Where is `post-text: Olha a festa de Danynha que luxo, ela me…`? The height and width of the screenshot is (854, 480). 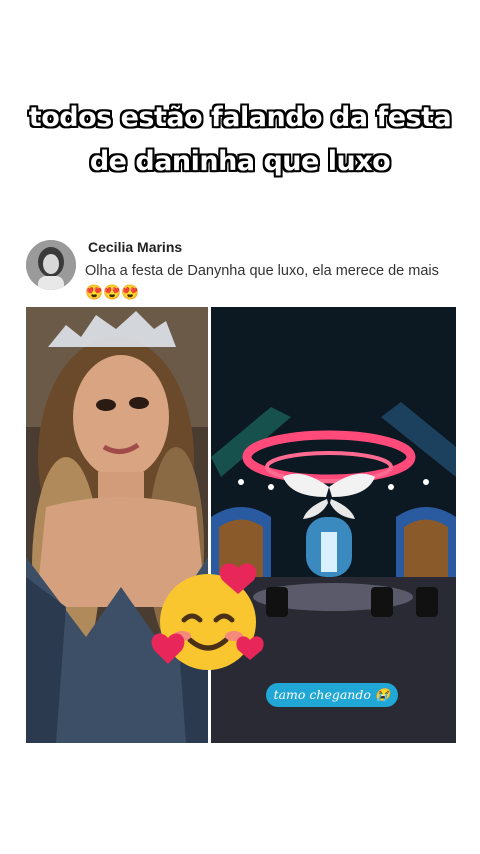
post-text: Olha a festa de Danynha que luxo, ela me… is located at coordinates (262, 282).